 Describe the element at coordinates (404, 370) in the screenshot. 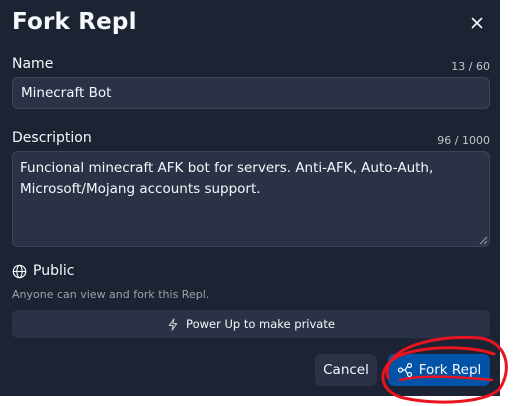

I see `fork-icon` at that location.